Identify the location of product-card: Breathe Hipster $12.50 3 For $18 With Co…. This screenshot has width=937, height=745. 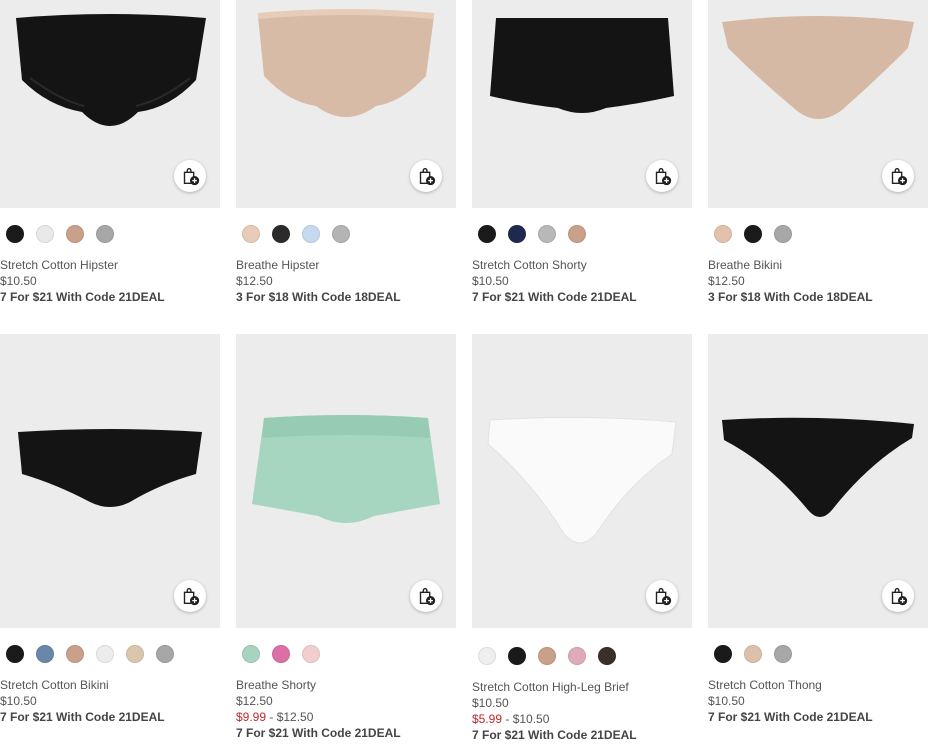
(346, 152).